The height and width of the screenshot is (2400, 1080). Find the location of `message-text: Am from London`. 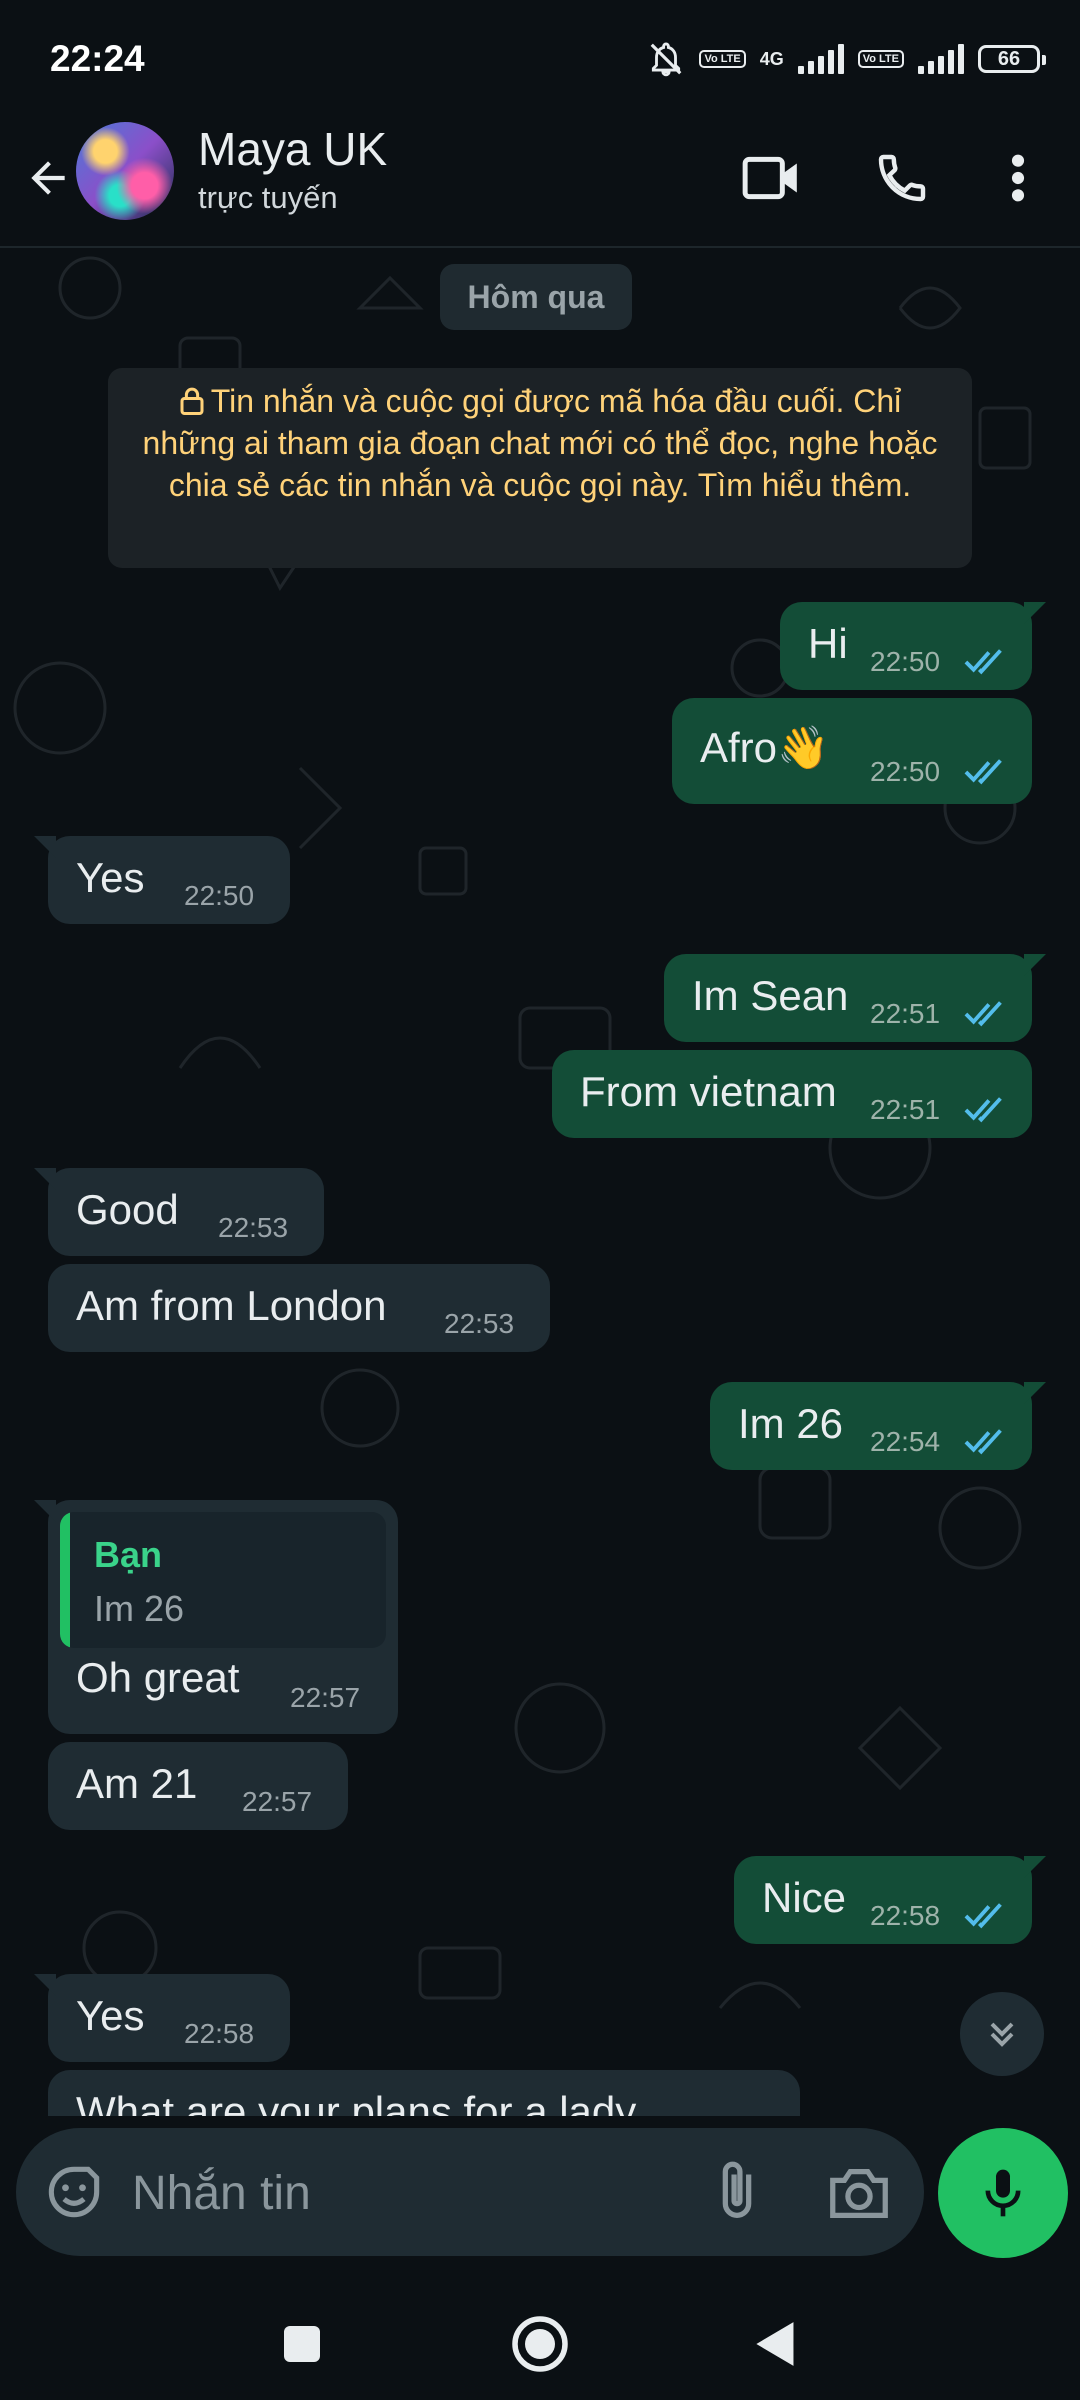

message-text: Am from London is located at coordinates (231, 1305).